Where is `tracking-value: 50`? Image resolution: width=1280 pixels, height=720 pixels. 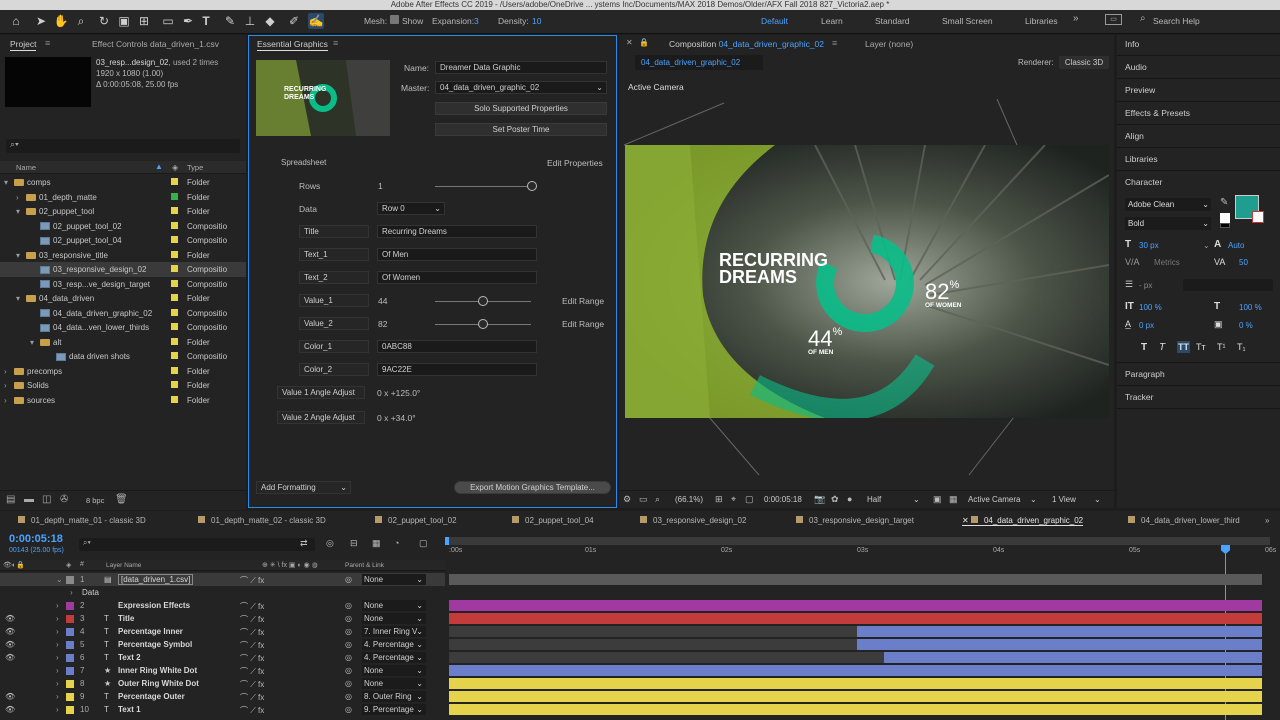 tracking-value: 50 is located at coordinates (1243, 262).